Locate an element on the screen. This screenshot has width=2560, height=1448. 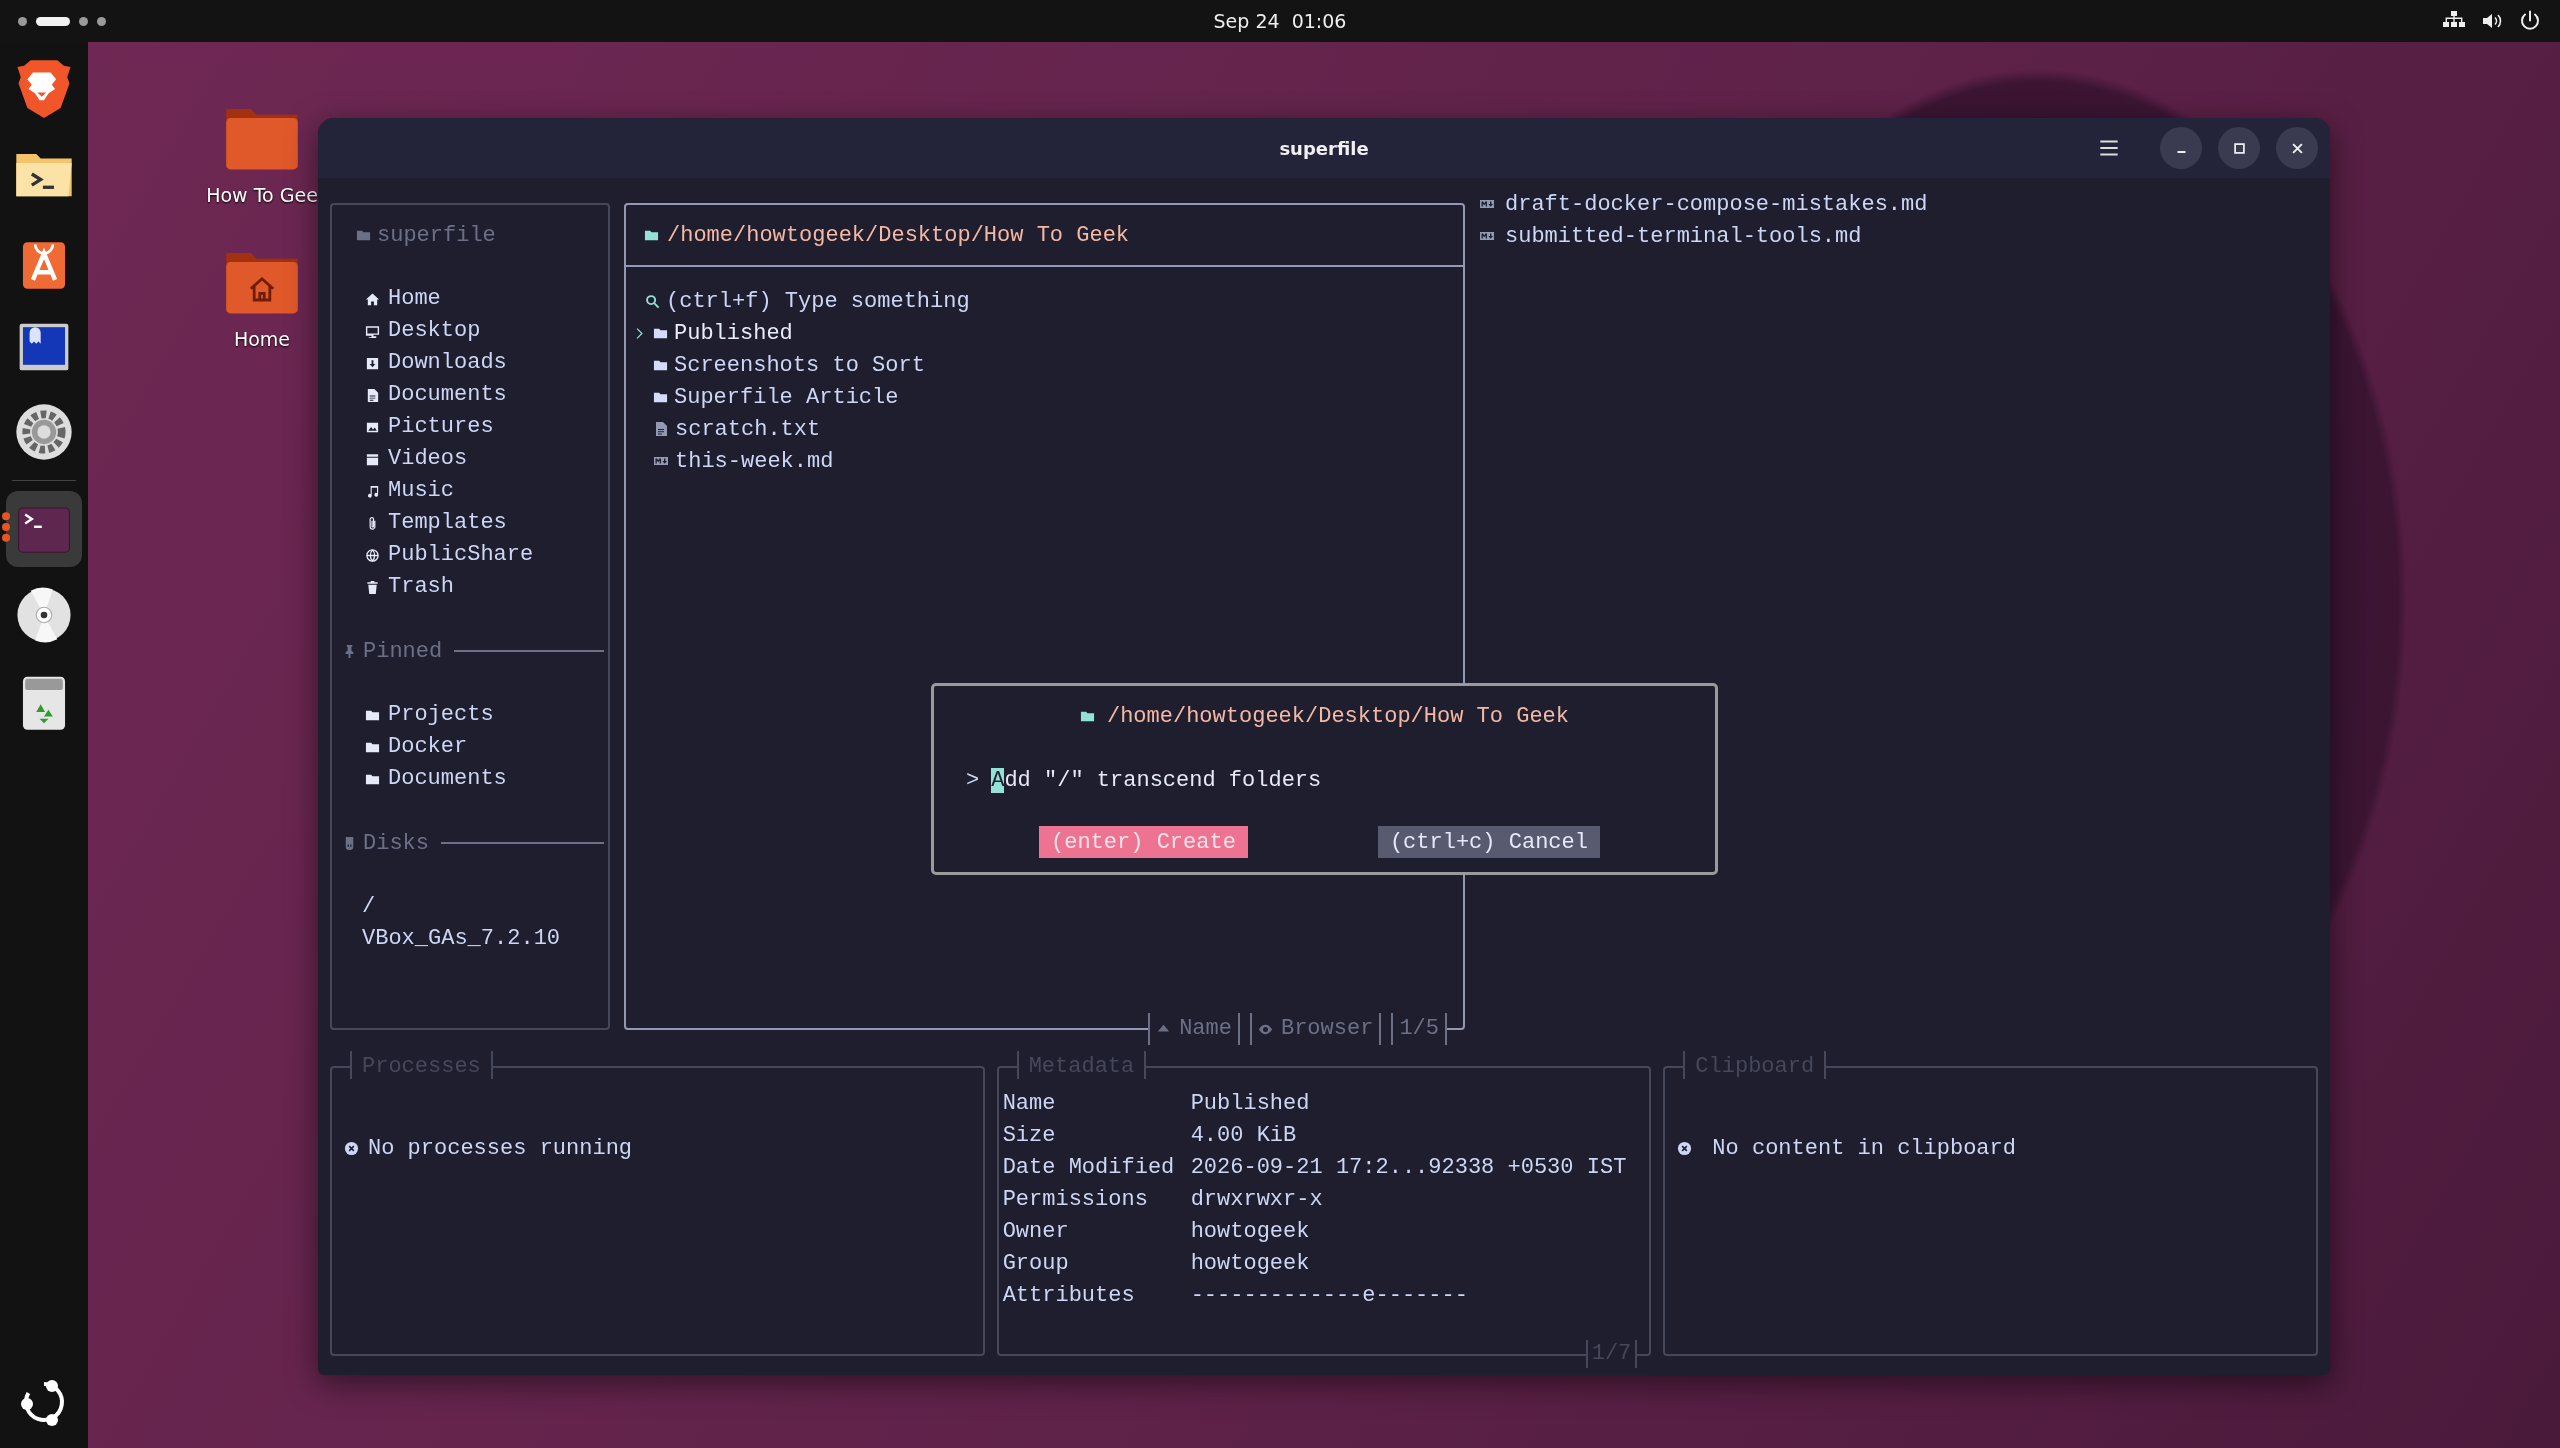
search-field: (ctrl+f) Type something is located at coordinates (866, 301).